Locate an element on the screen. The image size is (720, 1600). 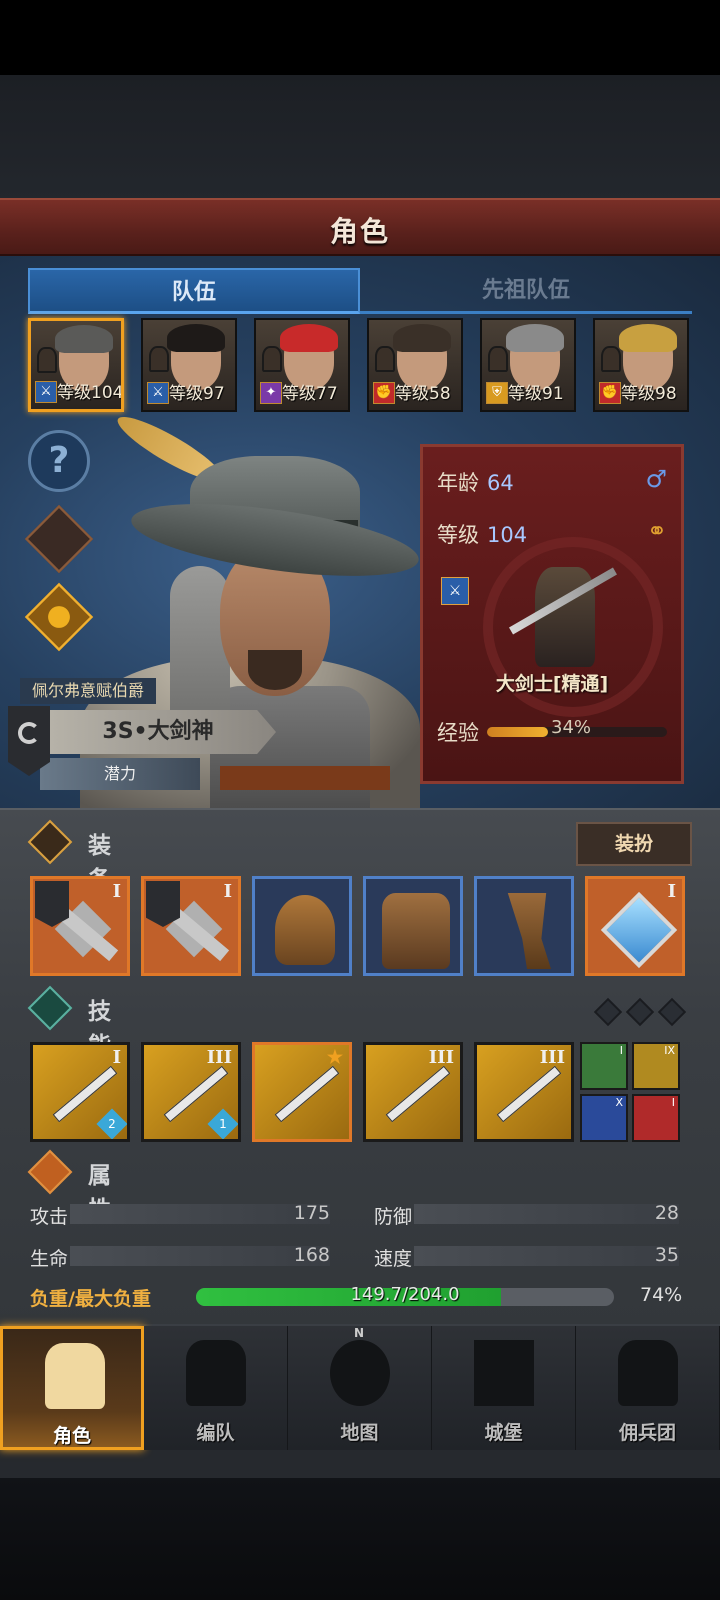
class-info-card: 年龄 64 ♂ 等级 104 ⚭ ⚔ 大剑士[精通] 经验 34% is located at coordinates (552, 614).